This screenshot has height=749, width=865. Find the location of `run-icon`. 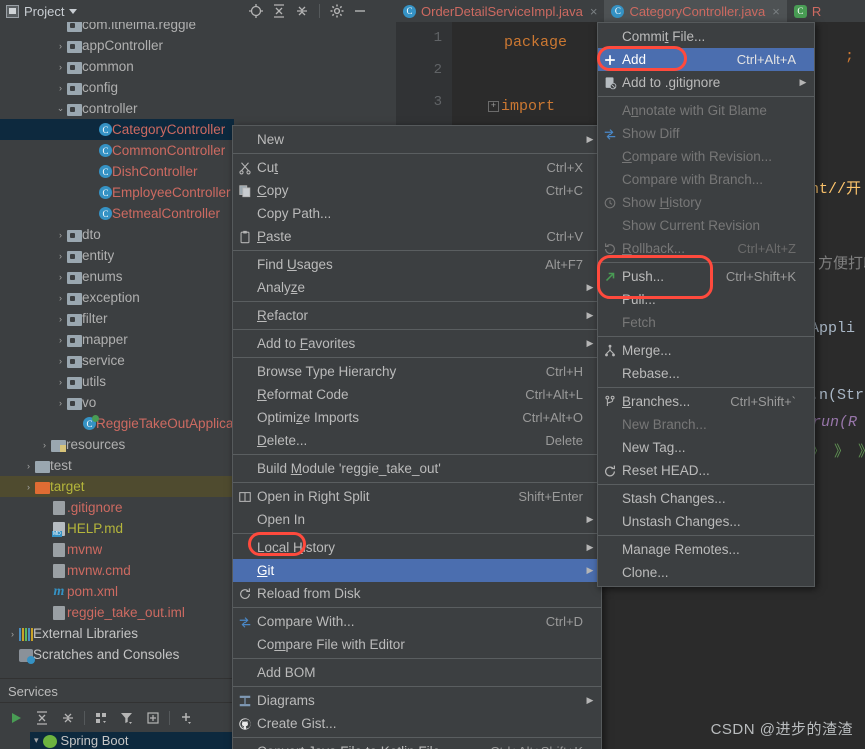

run-icon is located at coordinates (16, 718).